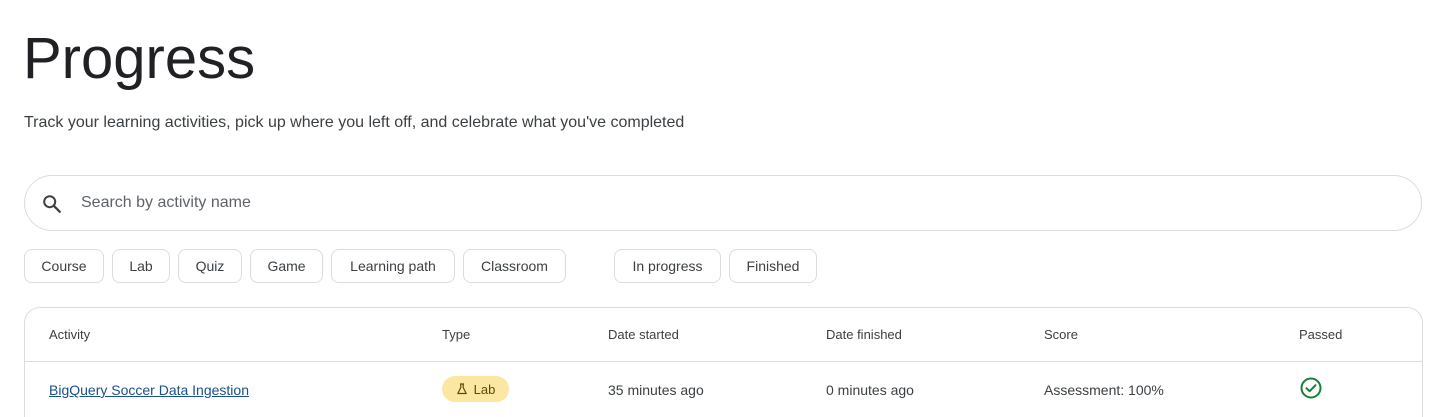 This screenshot has width=1432, height=417. Describe the element at coordinates (1061, 335) in the screenshot. I see `column-header-score: Score` at that location.